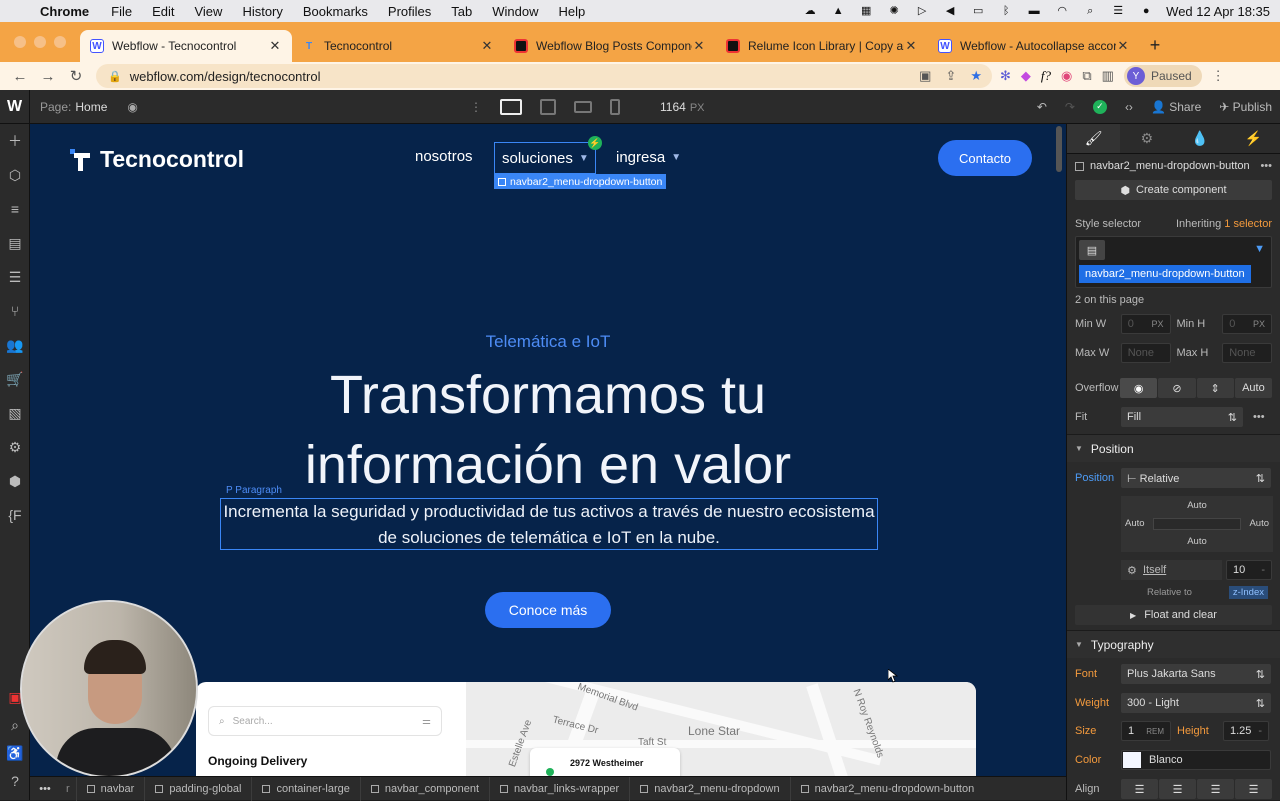 This screenshot has width=1280, height=801. I want to click on forward-arrow-icon: →, so click(48, 76).